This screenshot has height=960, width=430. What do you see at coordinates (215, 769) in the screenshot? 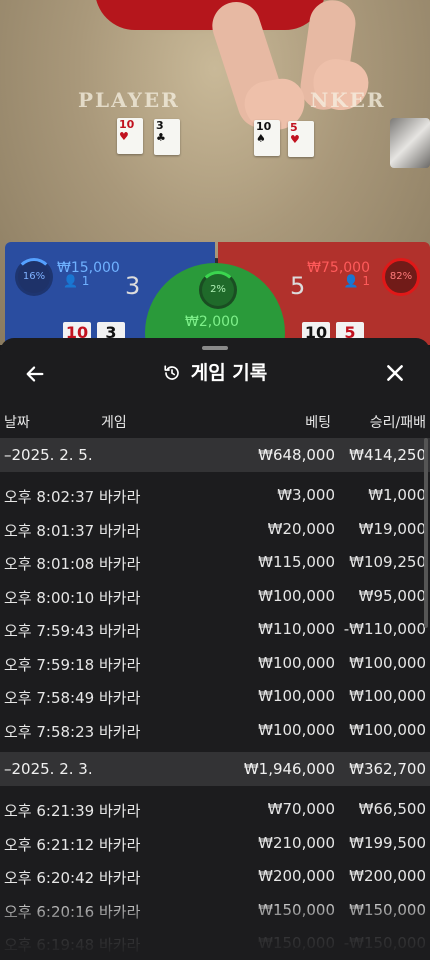
I see `date-group-header: –2025. 2. 3. ₩1,946,000 ₩362,700` at bounding box center [215, 769].